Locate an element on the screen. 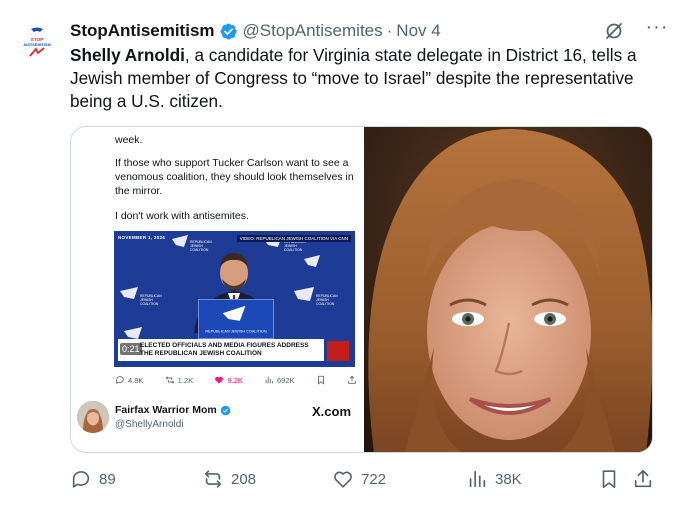  action-bar: 89 208 722 38K is located at coordinates (365, 479).